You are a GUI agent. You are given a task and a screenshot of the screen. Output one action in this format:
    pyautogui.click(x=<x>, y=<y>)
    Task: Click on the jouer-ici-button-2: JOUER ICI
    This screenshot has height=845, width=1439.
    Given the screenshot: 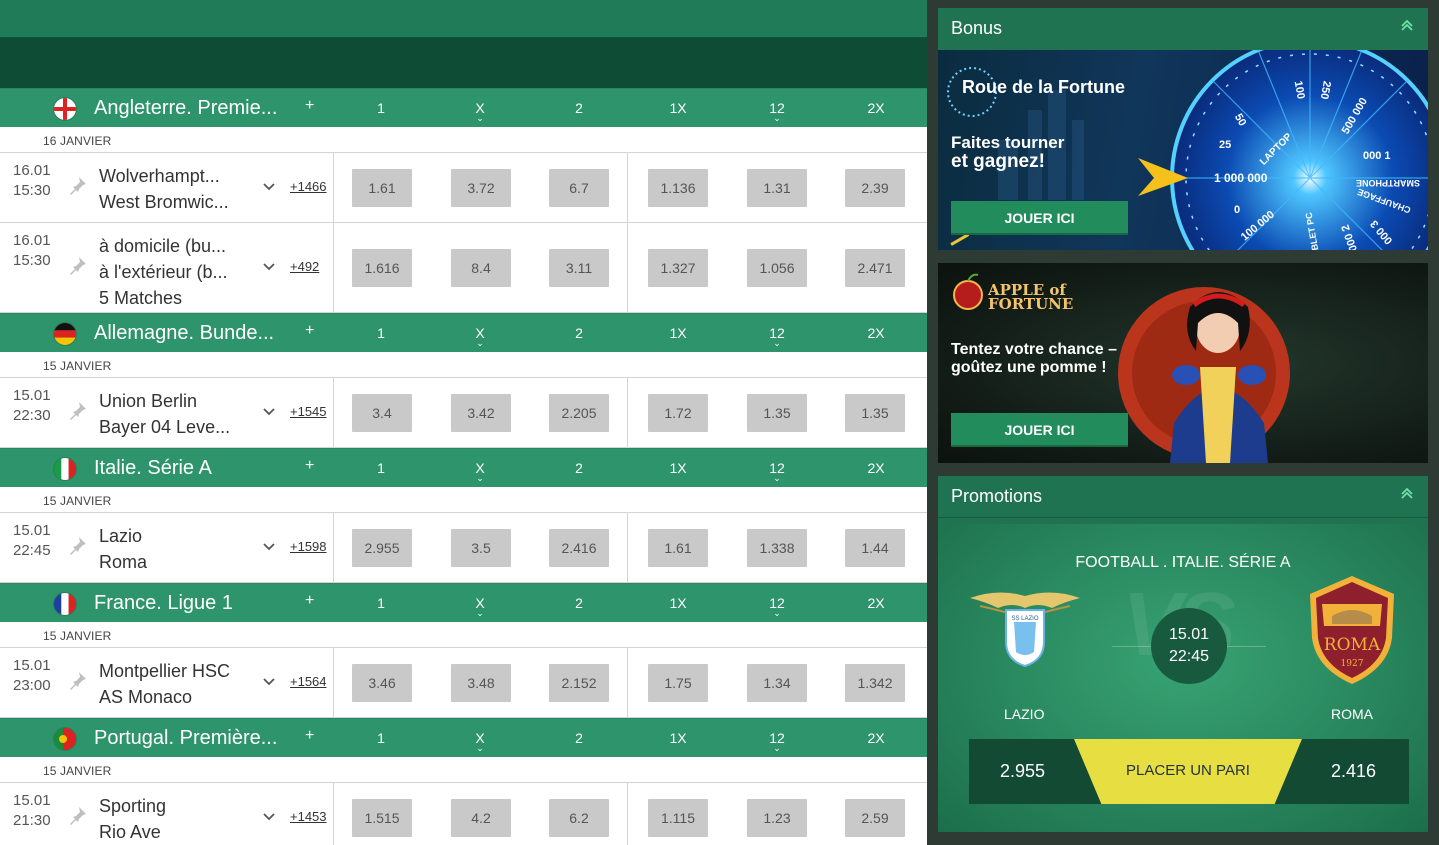 What is the action you would take?
    pyautogui.click(x=1039, y=430)
    